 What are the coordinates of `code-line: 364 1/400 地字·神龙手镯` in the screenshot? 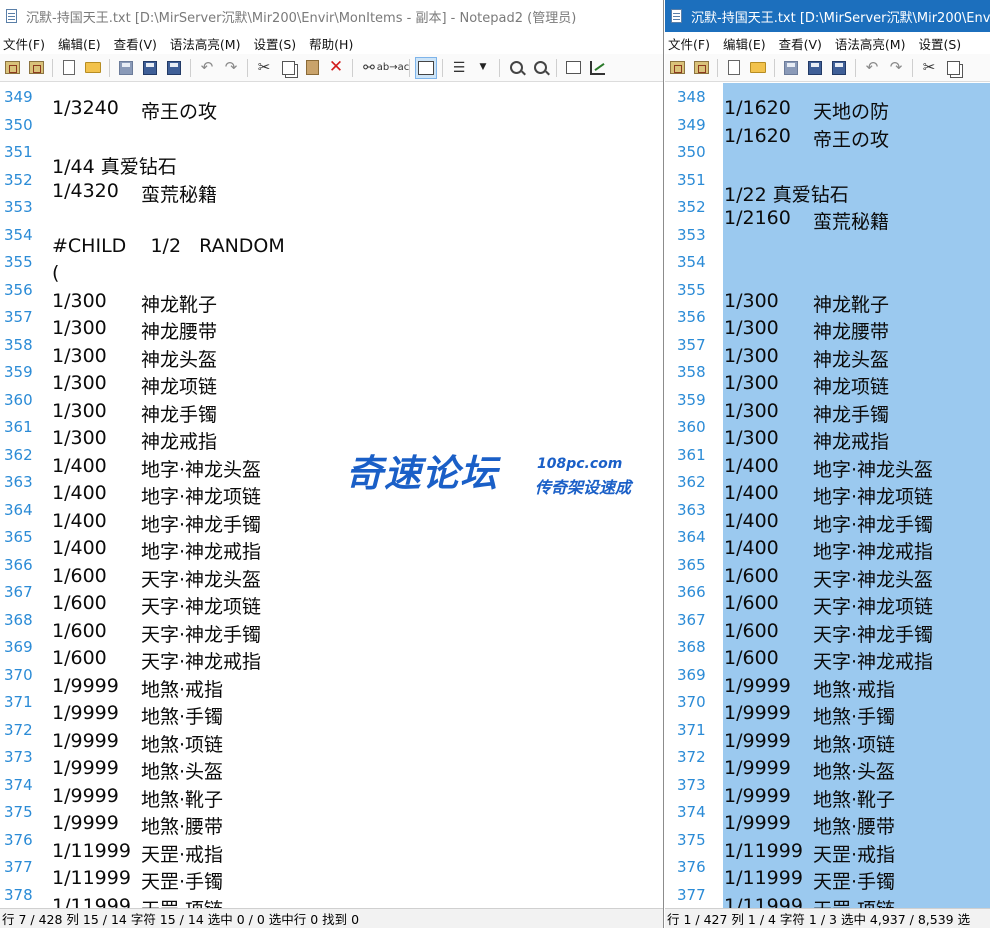 It's located at (331, 516).